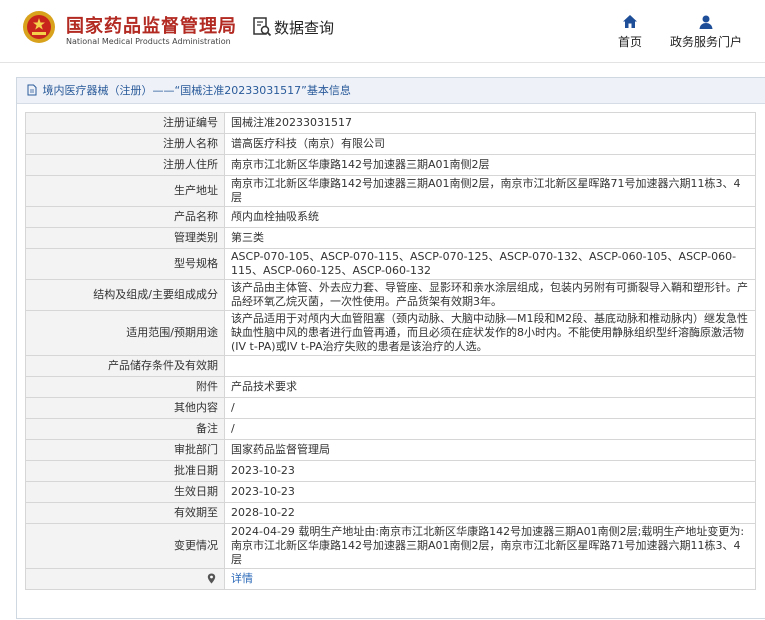 The height and width of the screenshot is (620, 765). Describe the element at coordinates (125, 165) in the screenshot. I see `row-label: 注册人住所` at that location.